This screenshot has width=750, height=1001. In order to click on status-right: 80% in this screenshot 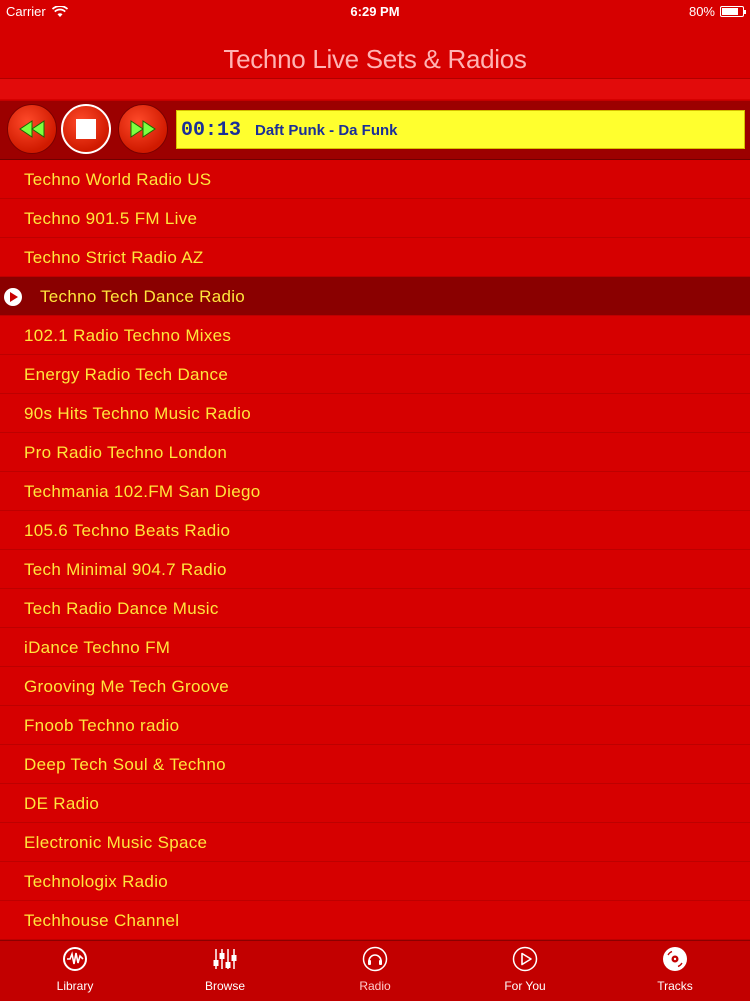, I will do `click(717, 11)`.